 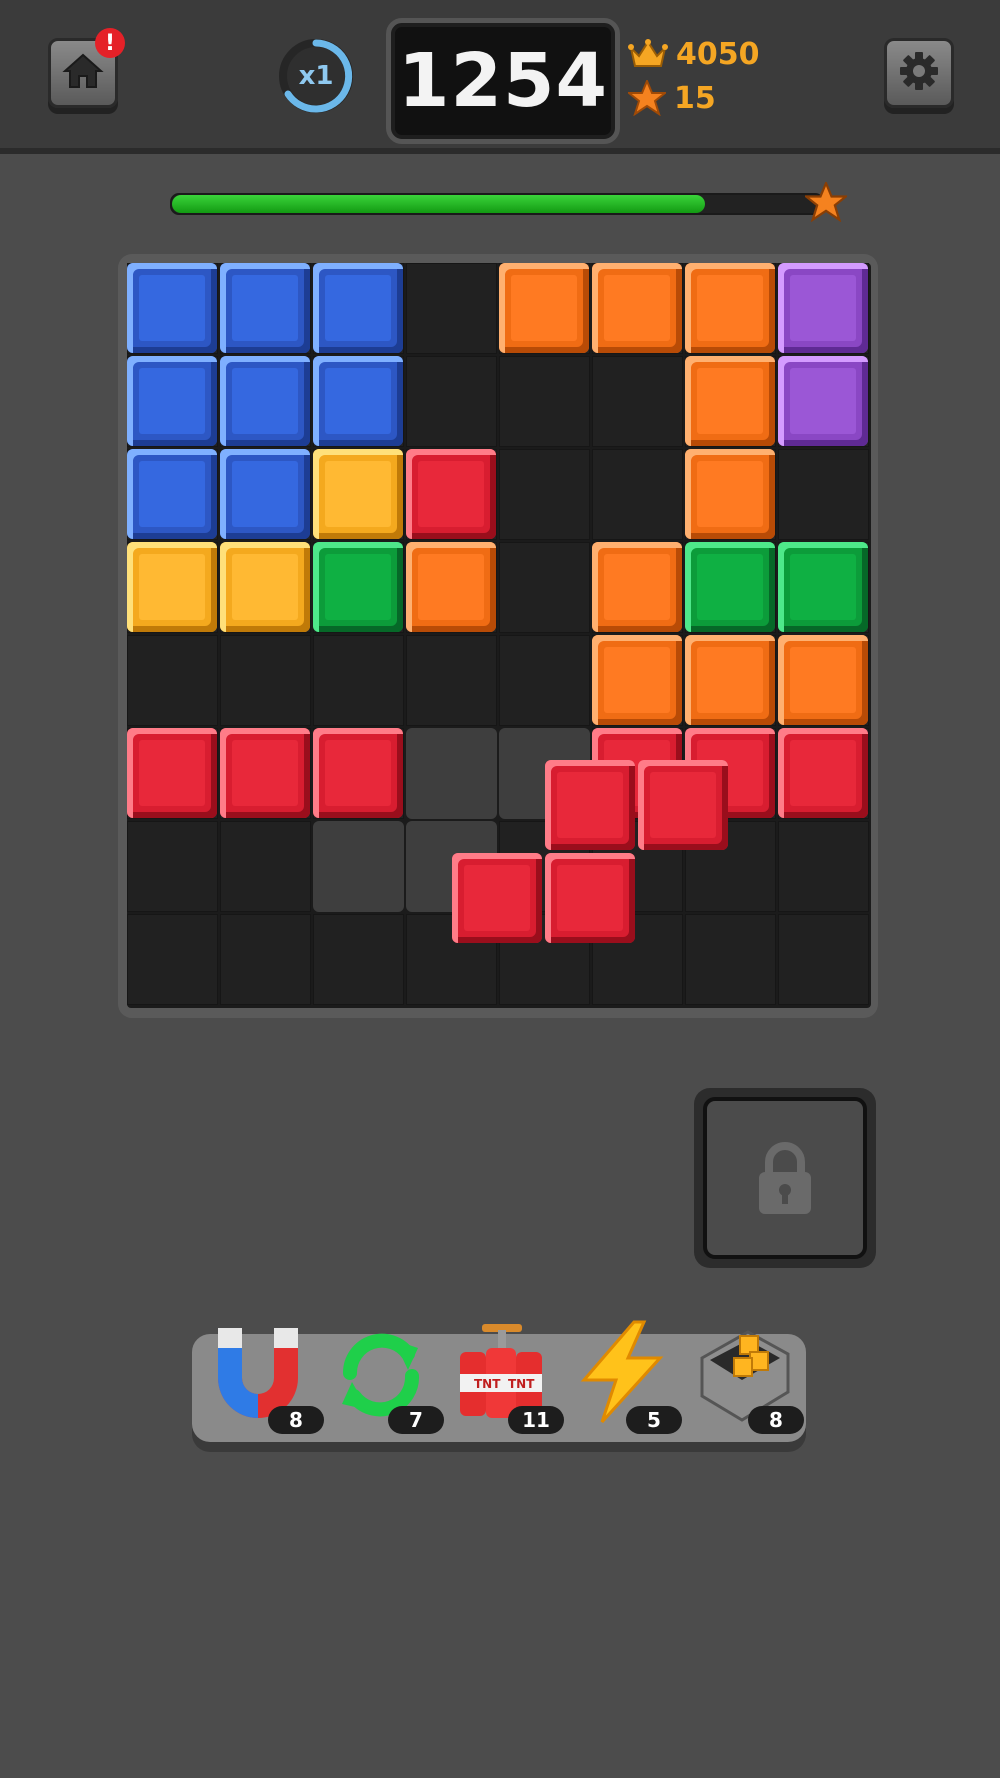 I want to click on lock-icon, so click(x=785, y=1178).